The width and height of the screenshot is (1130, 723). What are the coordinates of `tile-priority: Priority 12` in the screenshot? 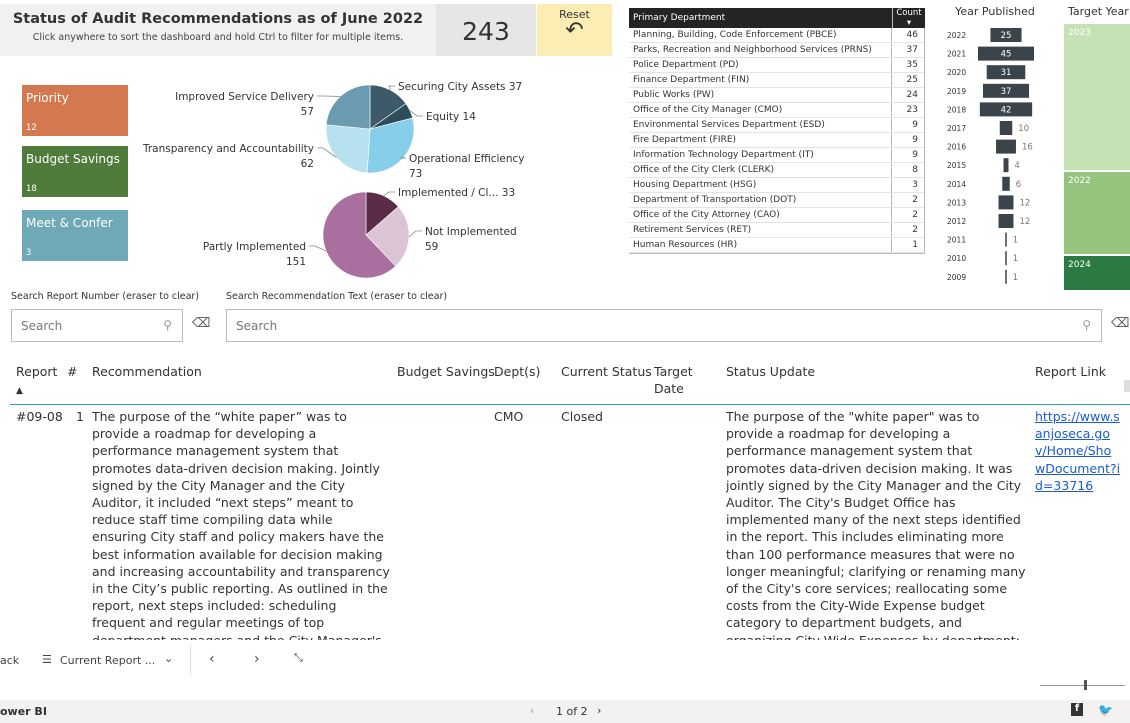 It's located at (75, 110).